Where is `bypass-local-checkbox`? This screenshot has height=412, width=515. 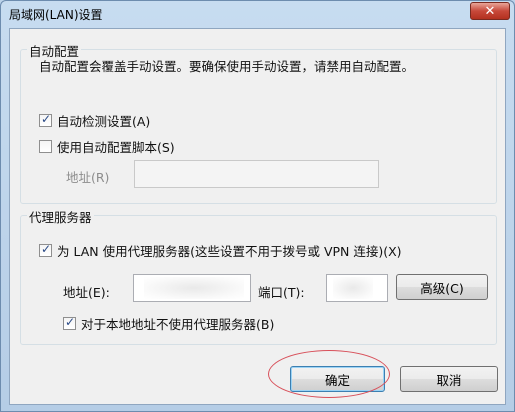
bypass-local-checkbox is located at coordinates (69, 322).